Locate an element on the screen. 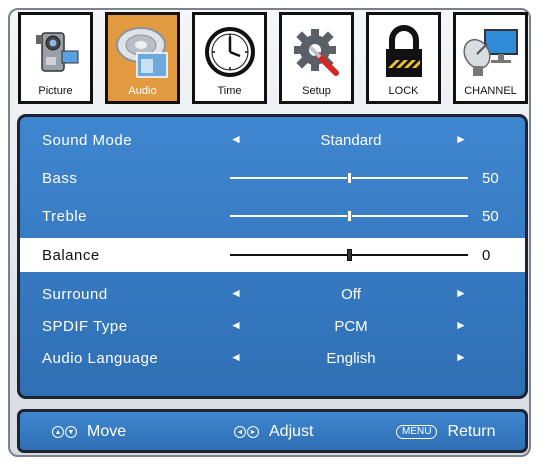 This screenshot has width=545, height=466. surround-value: Off is located at coordinates (351, 294).